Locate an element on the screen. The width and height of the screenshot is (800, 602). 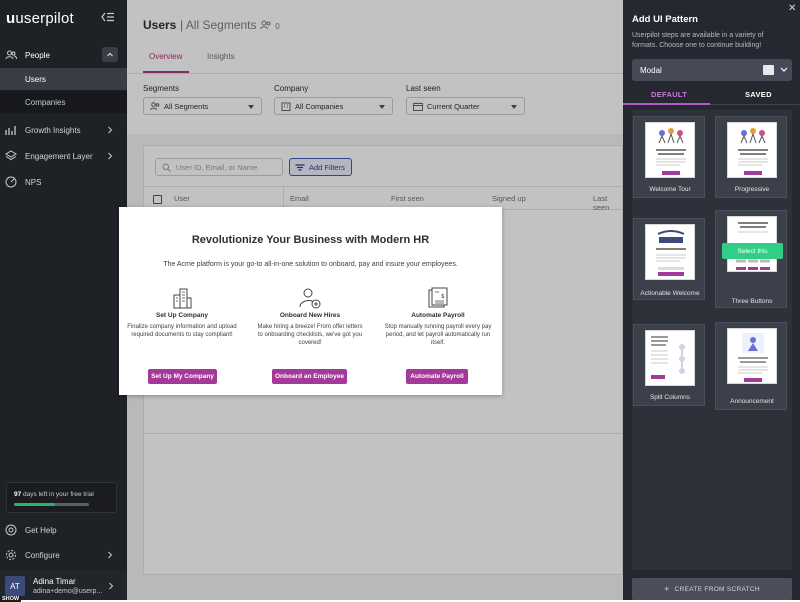
template-progressive: Progressive is located at coordinates (751, 157).